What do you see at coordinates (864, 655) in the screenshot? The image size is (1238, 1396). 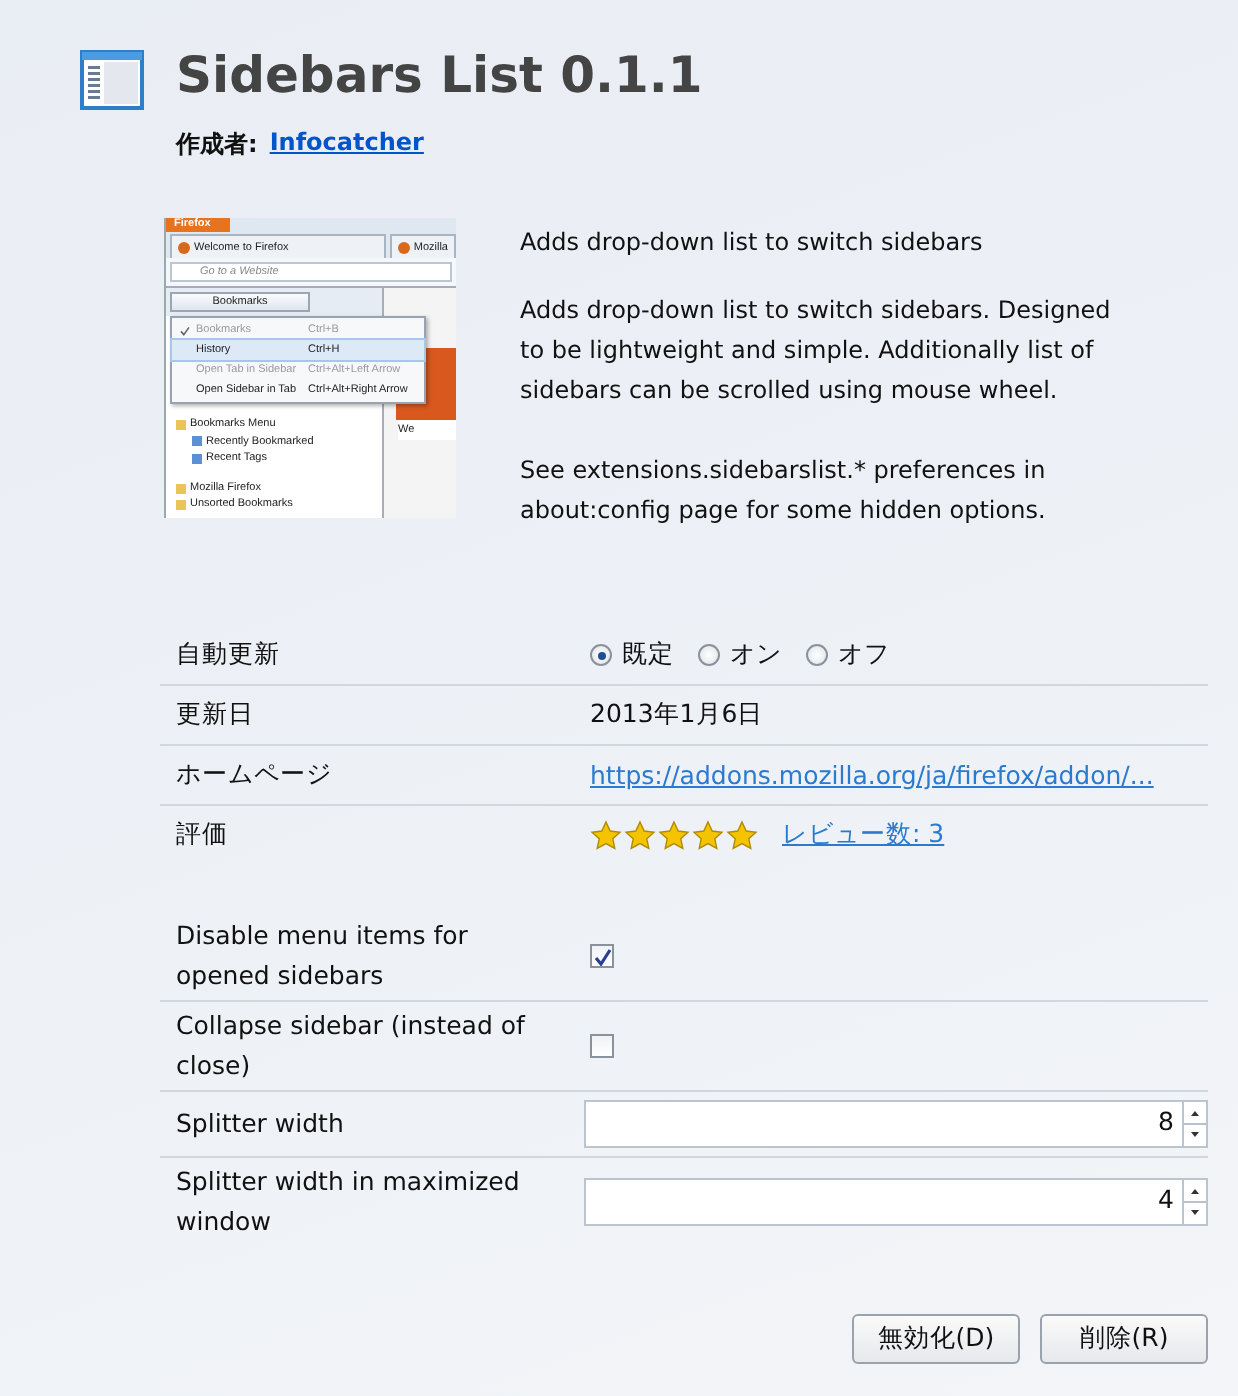 I see `radio-label: オフ` at bounding box center [864, 655].